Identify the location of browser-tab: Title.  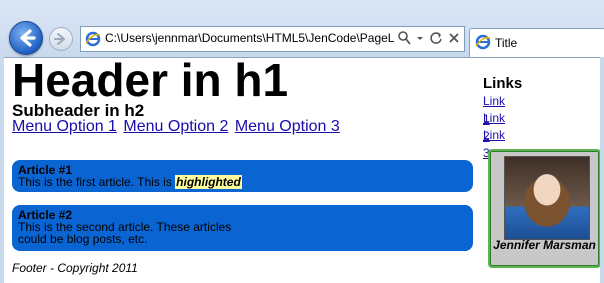
(536, 42).